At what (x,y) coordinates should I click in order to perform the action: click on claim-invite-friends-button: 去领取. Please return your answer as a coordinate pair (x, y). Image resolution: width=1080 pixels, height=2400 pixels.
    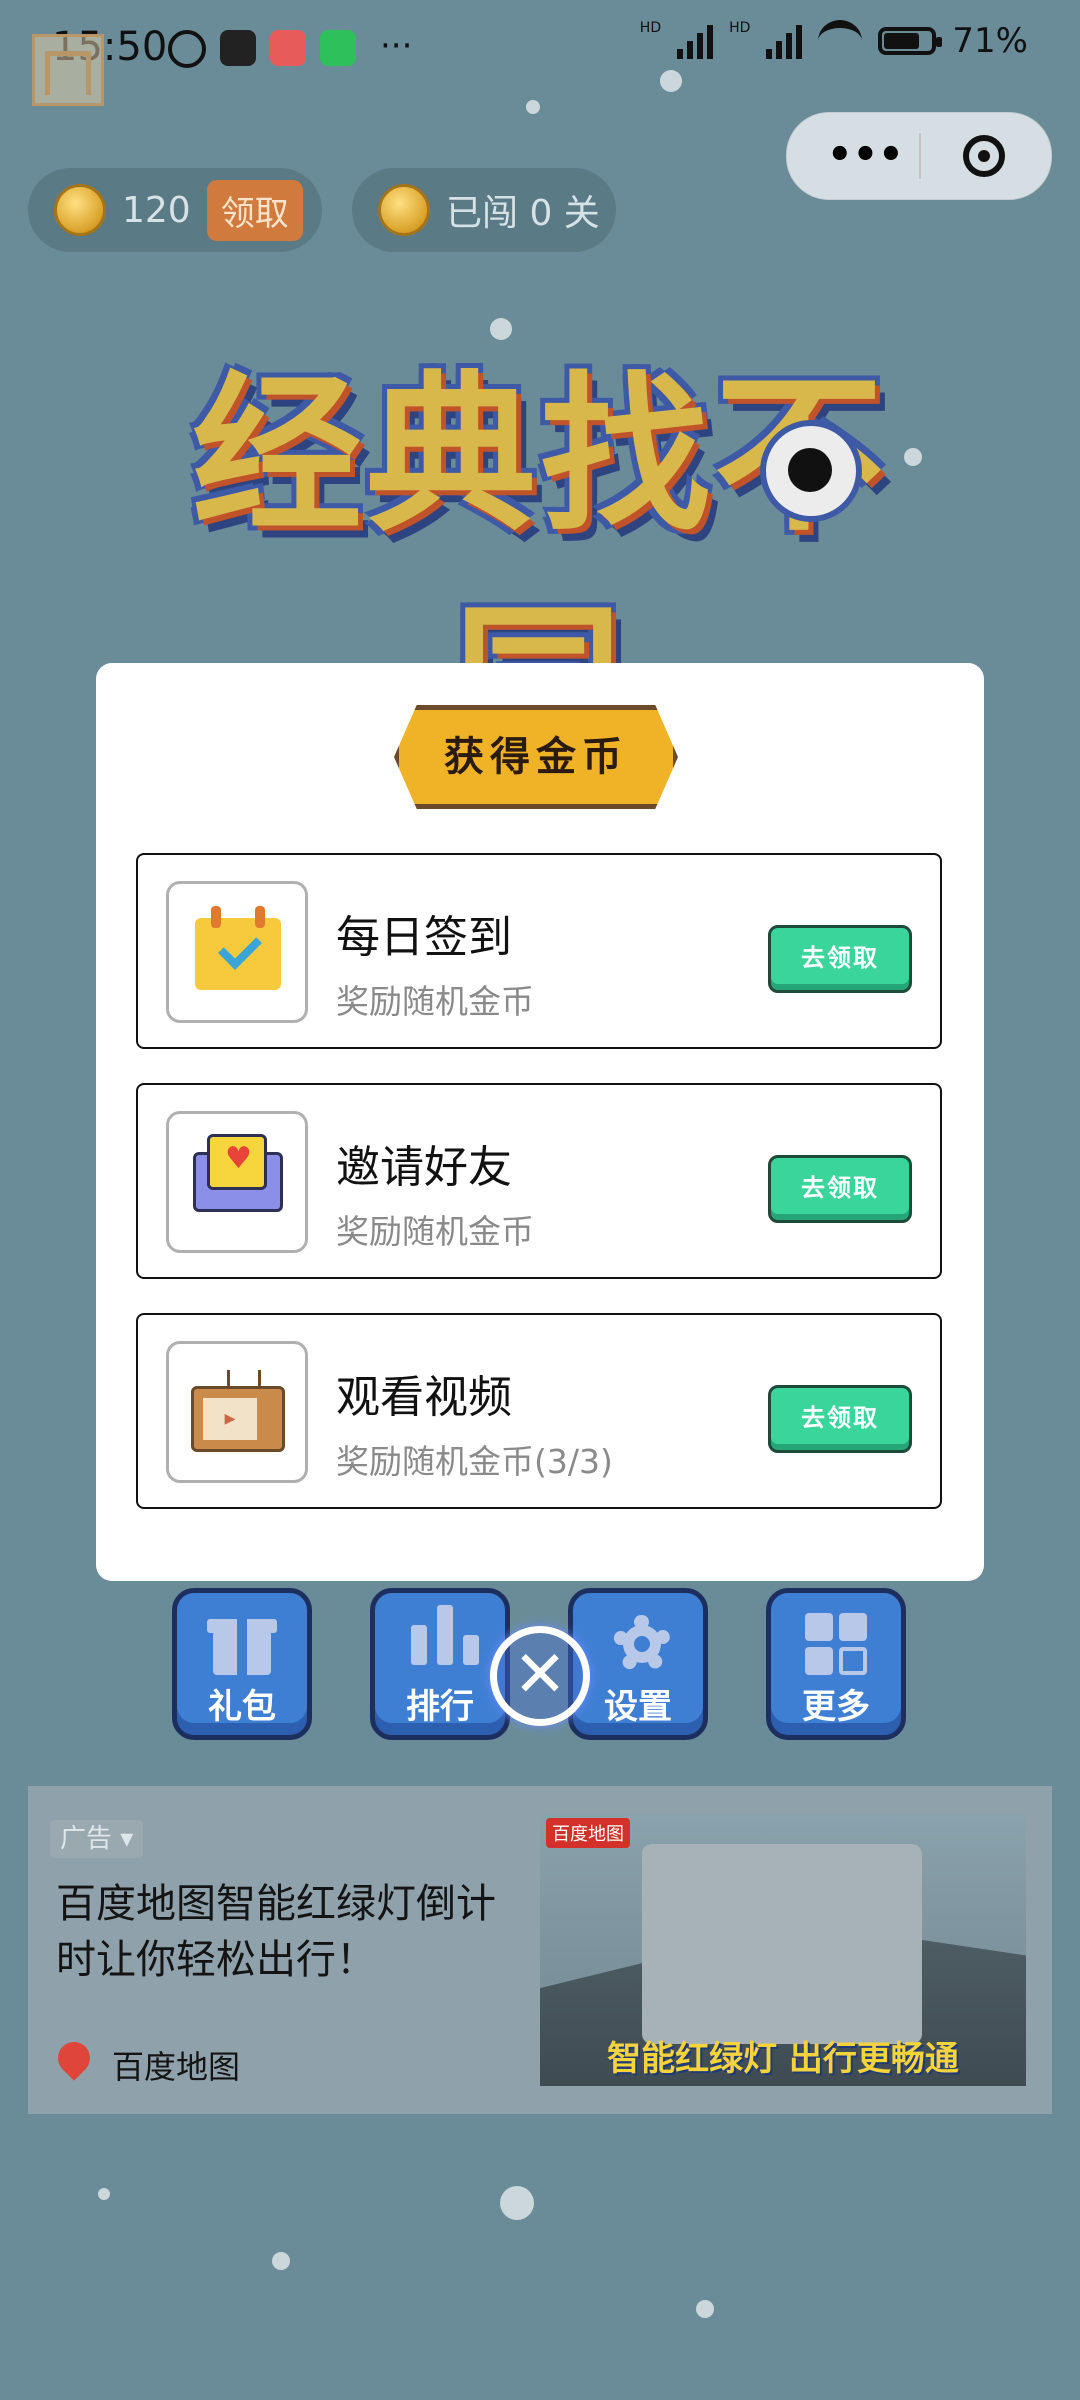
    Looking at the image, I should click on (840, 1189).